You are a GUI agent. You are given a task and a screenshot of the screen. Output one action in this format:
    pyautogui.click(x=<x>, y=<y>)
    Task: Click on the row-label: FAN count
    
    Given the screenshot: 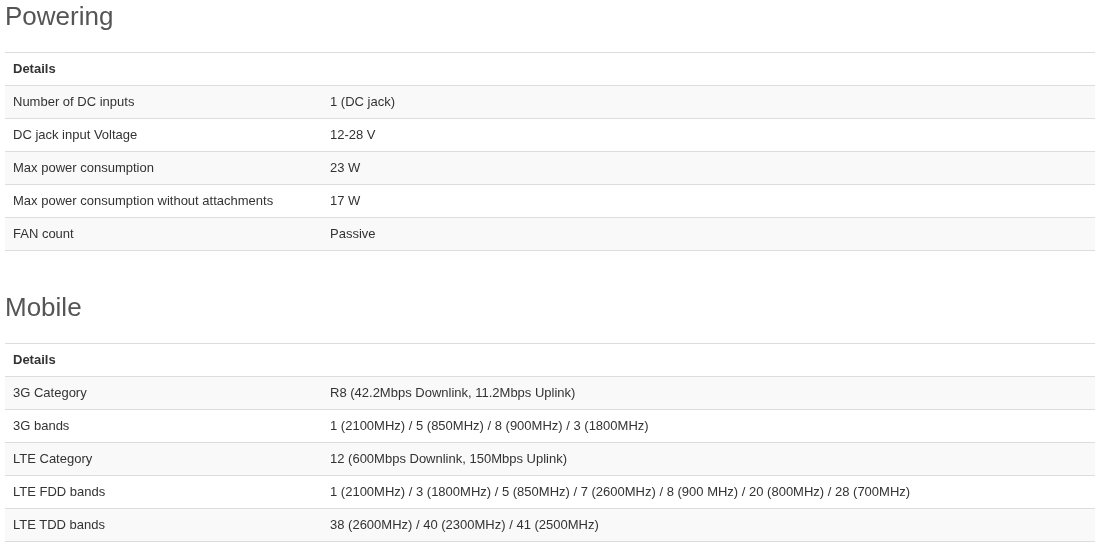 What is the action you would take?
    pyautogui.click(x=43, y=234)
    